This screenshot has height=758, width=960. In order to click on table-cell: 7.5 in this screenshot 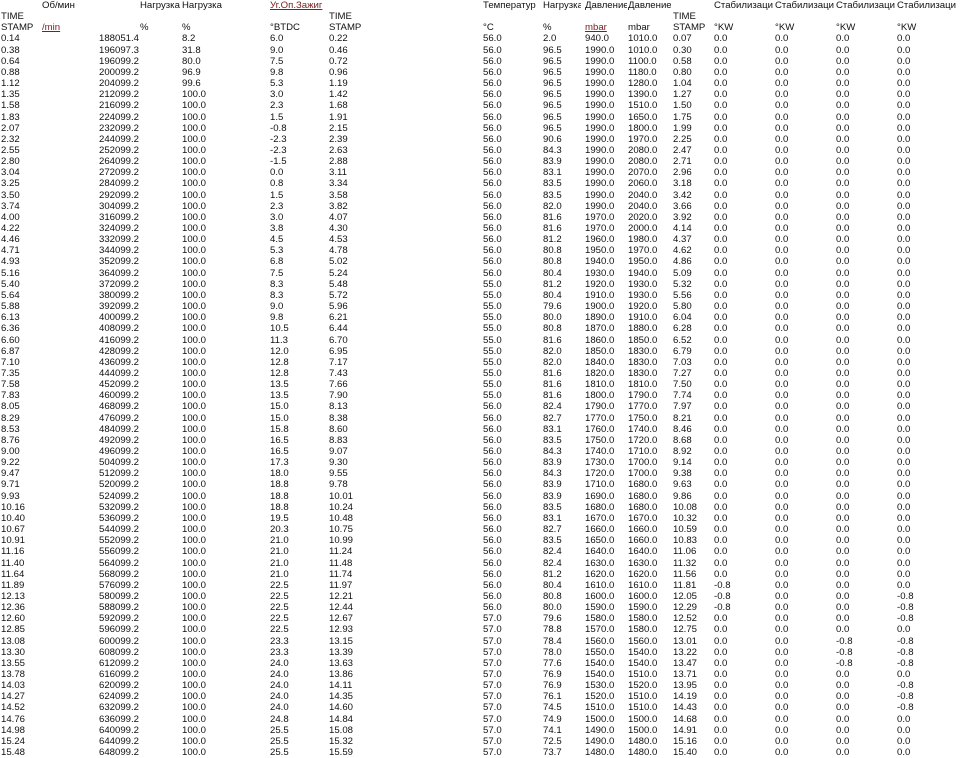, I will do `click(299, 273)`.